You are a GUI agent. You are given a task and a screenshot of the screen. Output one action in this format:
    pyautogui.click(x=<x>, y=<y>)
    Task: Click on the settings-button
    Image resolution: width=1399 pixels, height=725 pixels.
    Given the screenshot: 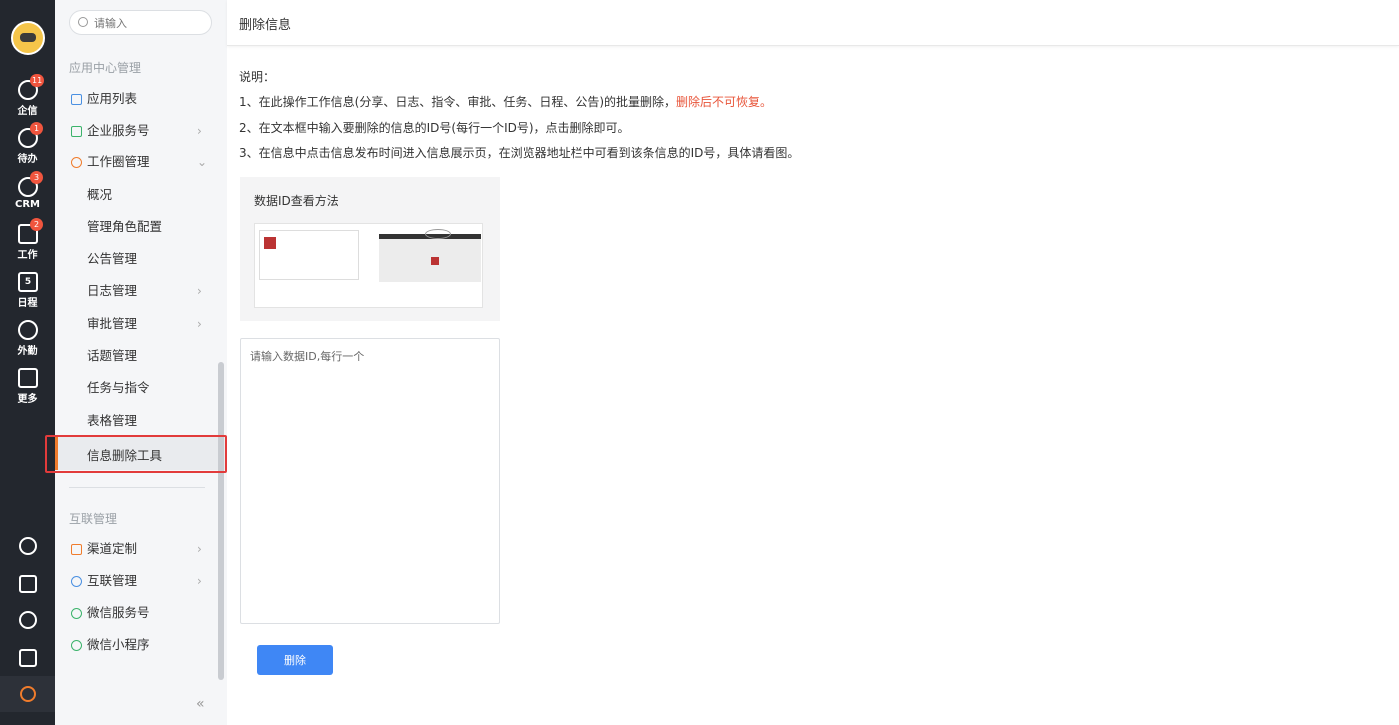 What is the action you would take?
    pyautogui.click(x=27, y=694)
    